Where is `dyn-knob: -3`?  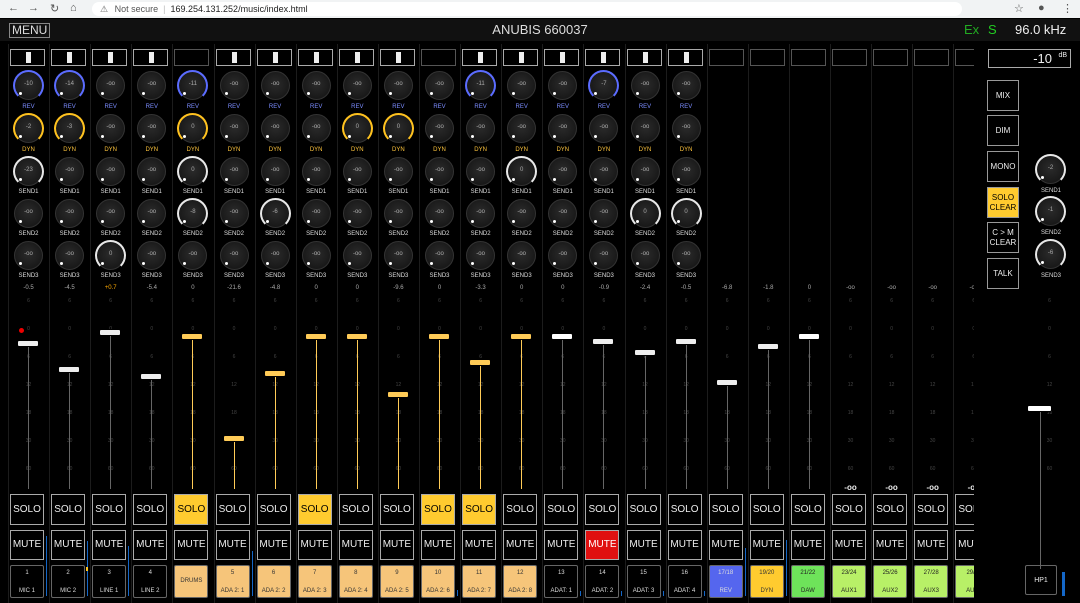 dyn-knob: -3 is located at coordinates (70, 128).